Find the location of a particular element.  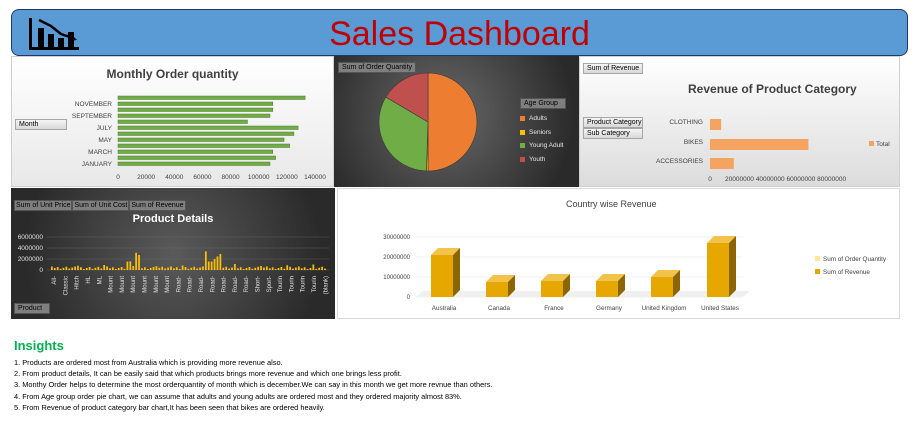

category-label: CLOTHING is located at coordinates (686, 122).